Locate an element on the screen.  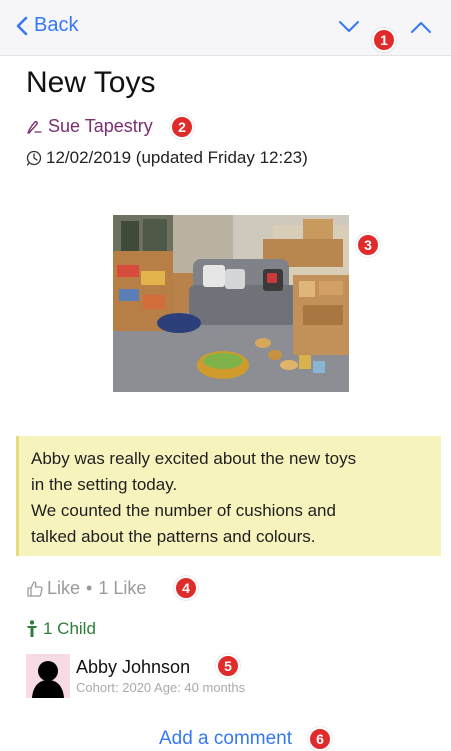
avatar is located at coordinates (48, 676).